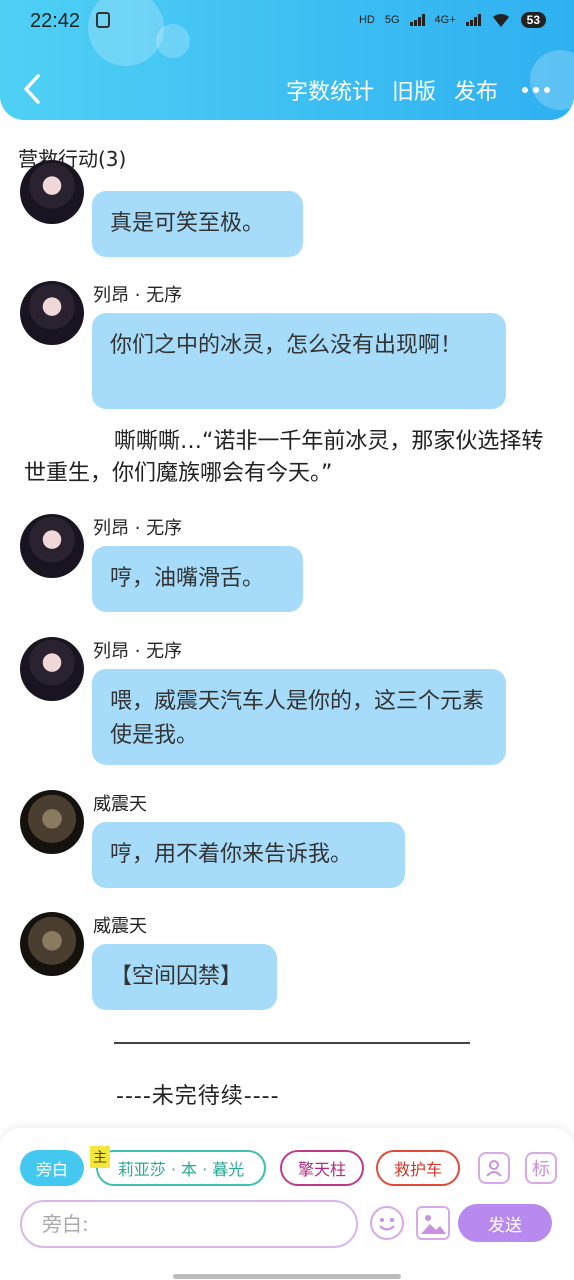 The width and height of the screenshot is (574, 1280). Describe the element at coordinates (387, 1223) in the screenshot. I see `emoji-icon` at that location.